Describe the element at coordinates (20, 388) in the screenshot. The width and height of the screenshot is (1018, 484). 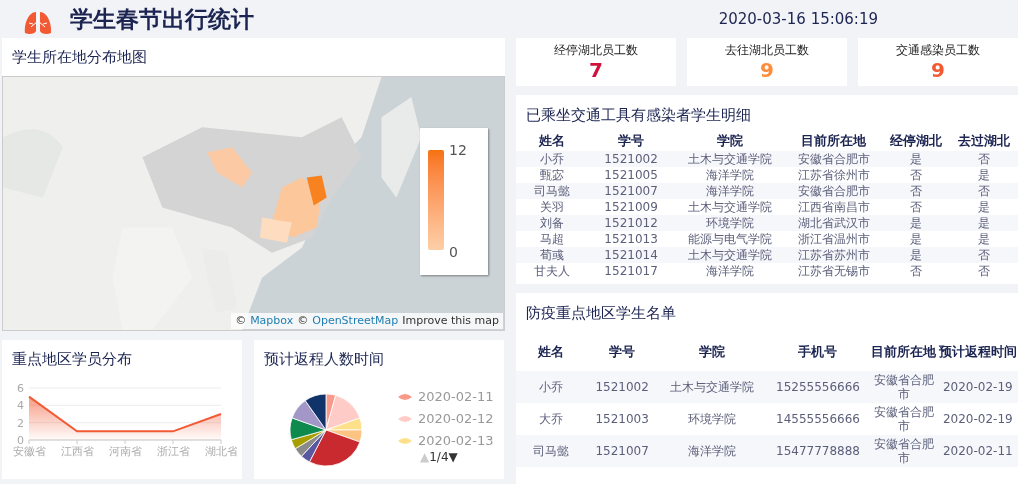
I see `y-tick-label: 6` at that location.